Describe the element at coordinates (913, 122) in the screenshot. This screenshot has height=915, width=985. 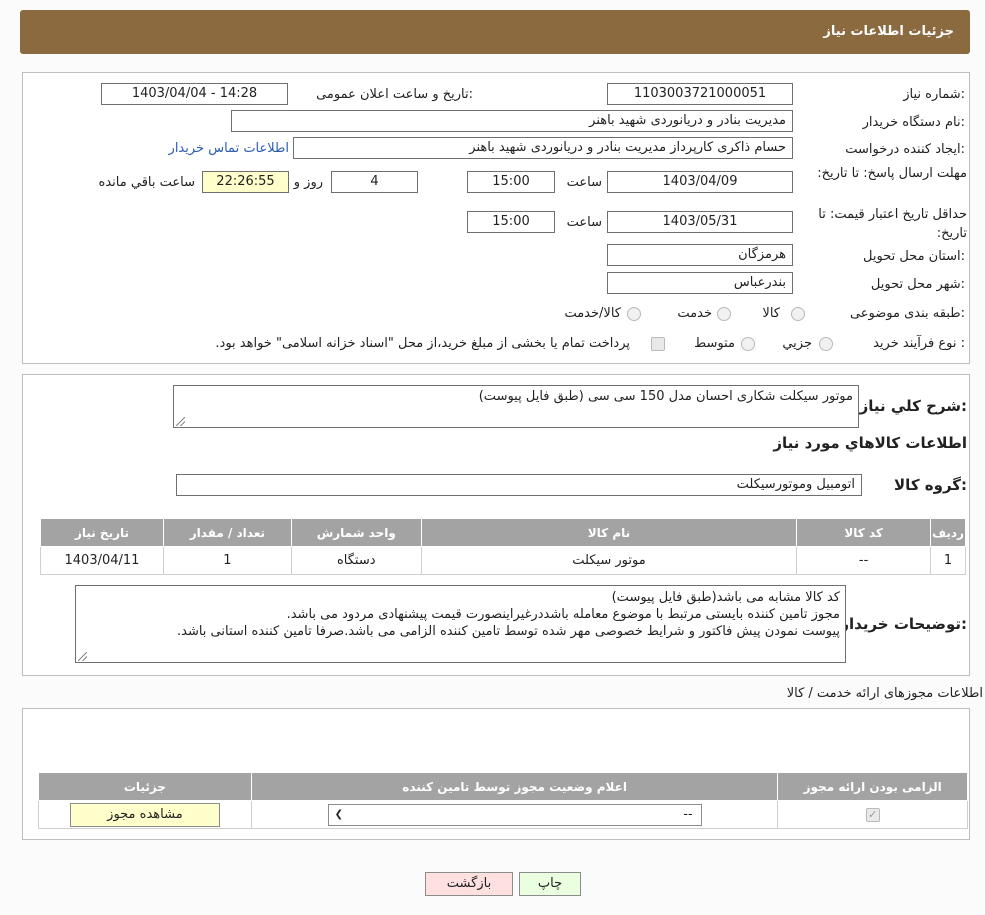
I see `buyer-org-label: نام دستگاه خریدار:` at that location.